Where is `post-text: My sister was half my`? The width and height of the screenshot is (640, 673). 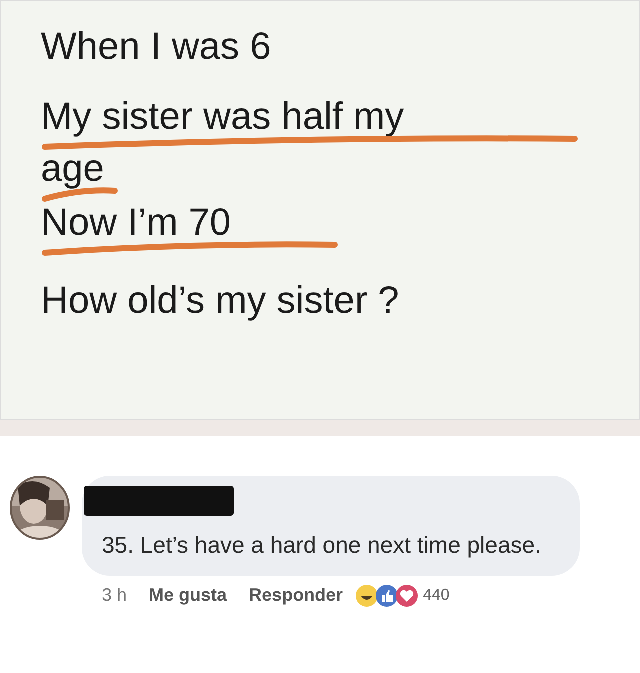 post-text: My sister was half my is located at coordinates (222, 117).